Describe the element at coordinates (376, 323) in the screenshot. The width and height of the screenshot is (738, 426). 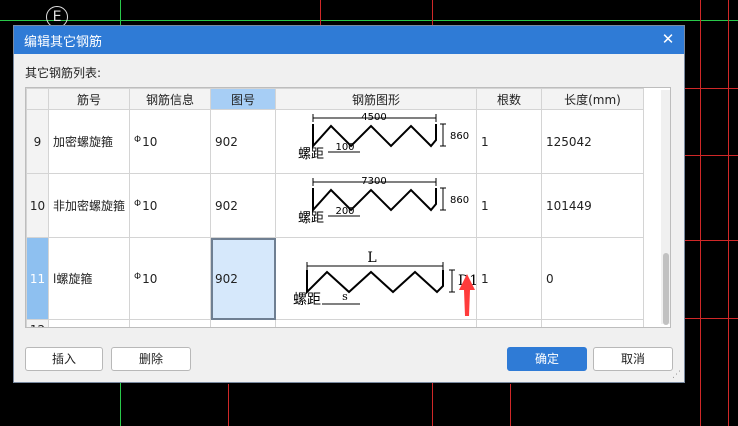
I see `shape-cell` at that location.